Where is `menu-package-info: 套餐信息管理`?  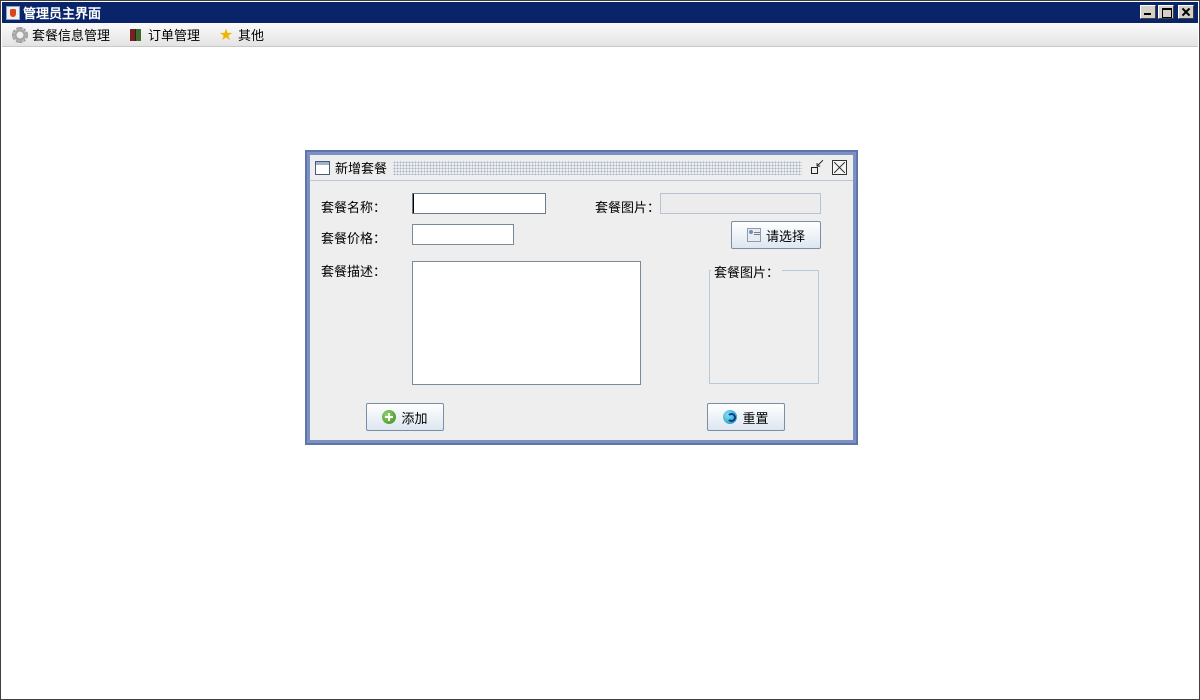
menu-package-info: 套餐信息管理 is located at coordinates (61, 35).